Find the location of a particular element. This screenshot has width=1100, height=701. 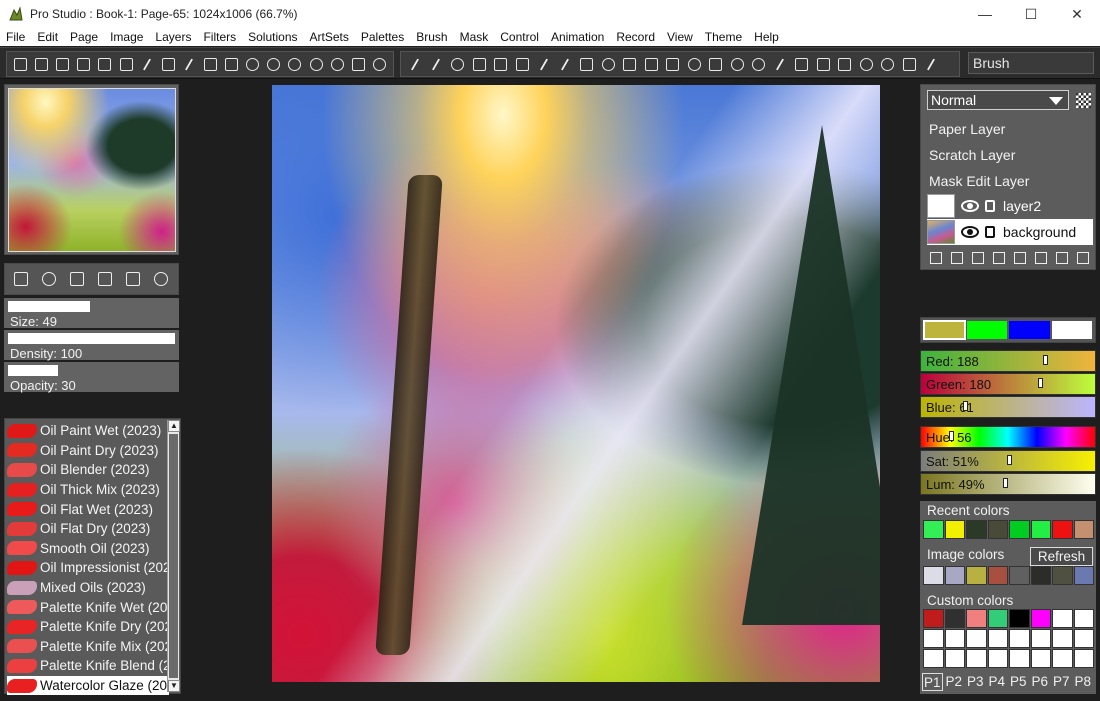

cut-icon is located at coordinates (189, 64).